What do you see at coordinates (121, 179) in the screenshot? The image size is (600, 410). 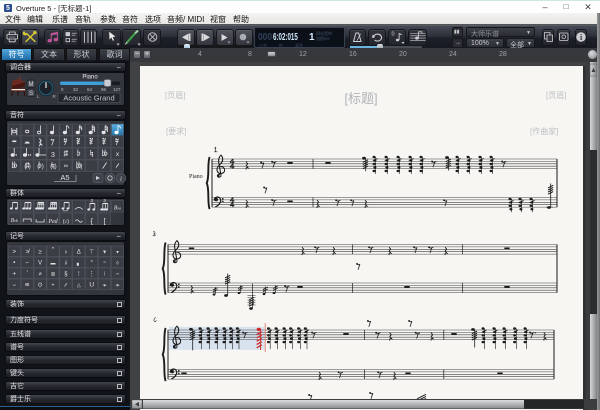 I see `svg-text: i` at bounding box center [121, 179].